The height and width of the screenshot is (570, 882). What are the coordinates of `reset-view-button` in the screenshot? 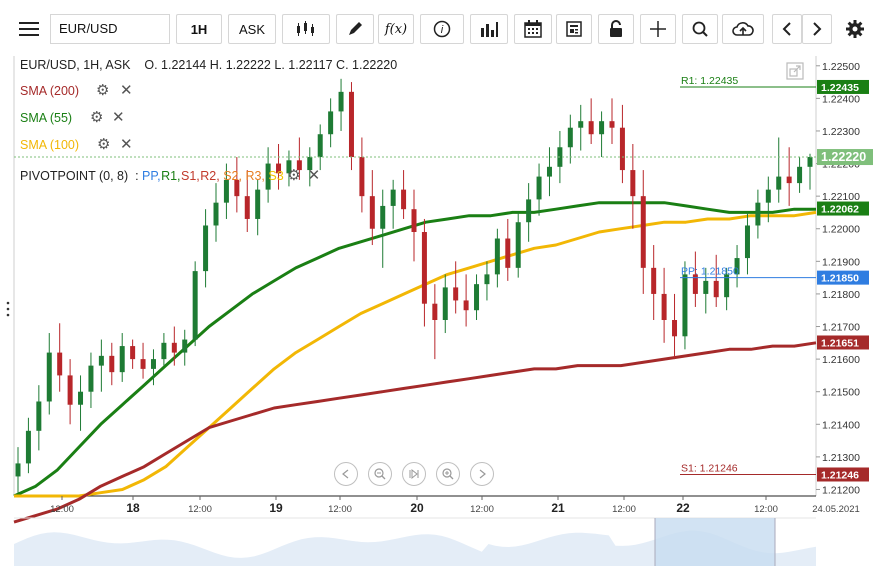 It's located at (414, 474).